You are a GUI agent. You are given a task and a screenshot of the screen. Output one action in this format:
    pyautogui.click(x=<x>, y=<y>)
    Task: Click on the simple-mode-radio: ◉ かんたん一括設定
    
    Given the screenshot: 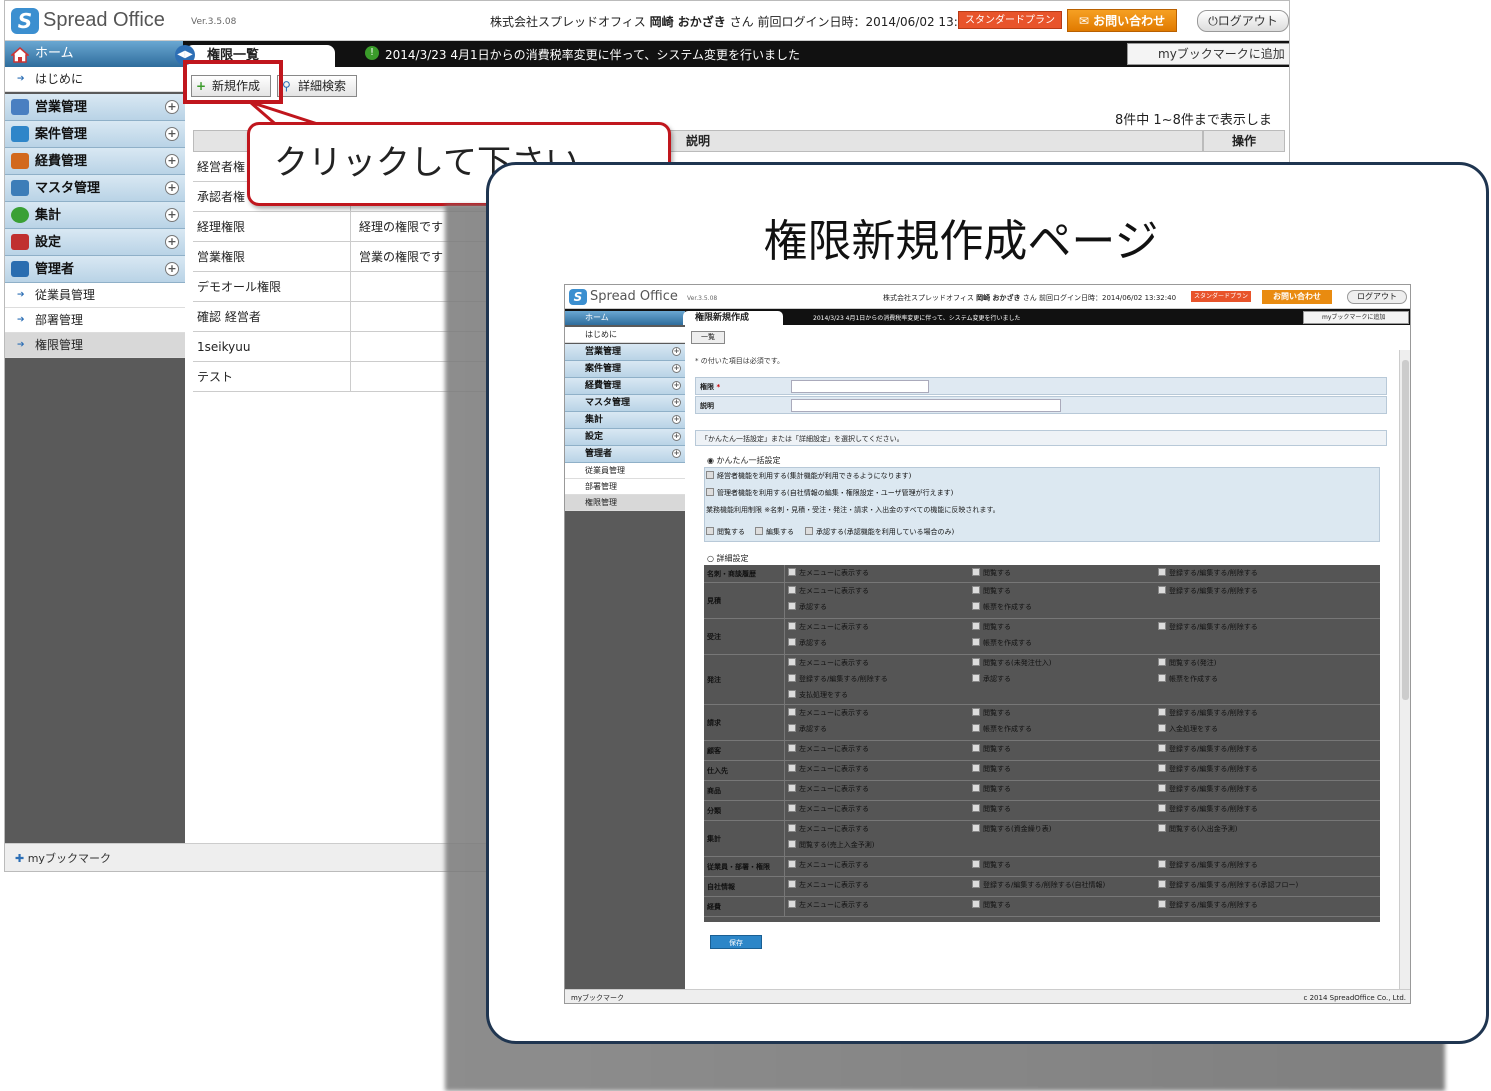 What is the action you would take?
    pyautogui.click(x=744, y=460)
    